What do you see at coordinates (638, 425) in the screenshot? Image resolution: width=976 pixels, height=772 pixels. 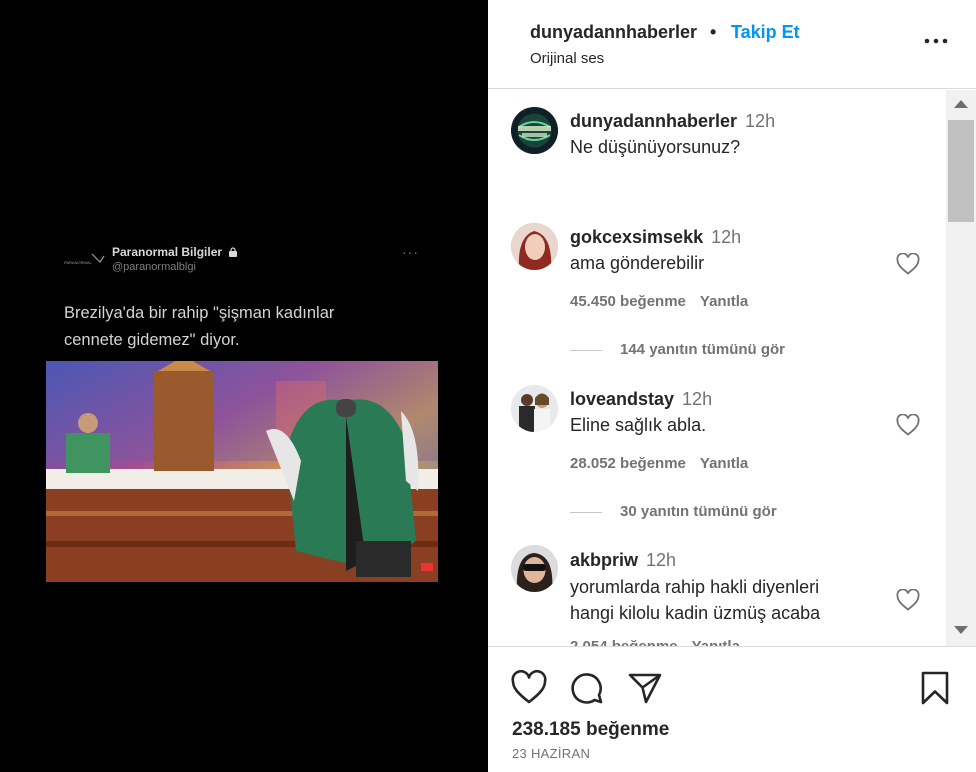 I see `comment-text: Eline sağlık abla.` at bounding box center [638, 425].